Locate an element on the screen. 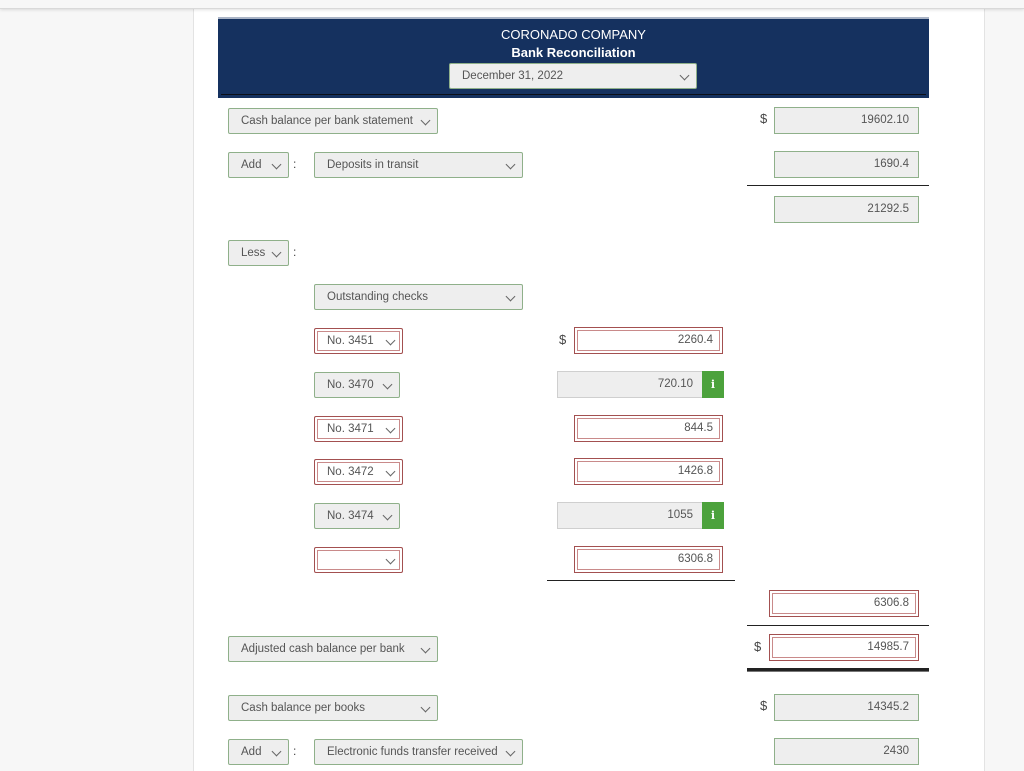 Image resolution: width=1024 pixels, height=771 pixels. check-number-select: No. 3472 is located at coordinates (358, 472).